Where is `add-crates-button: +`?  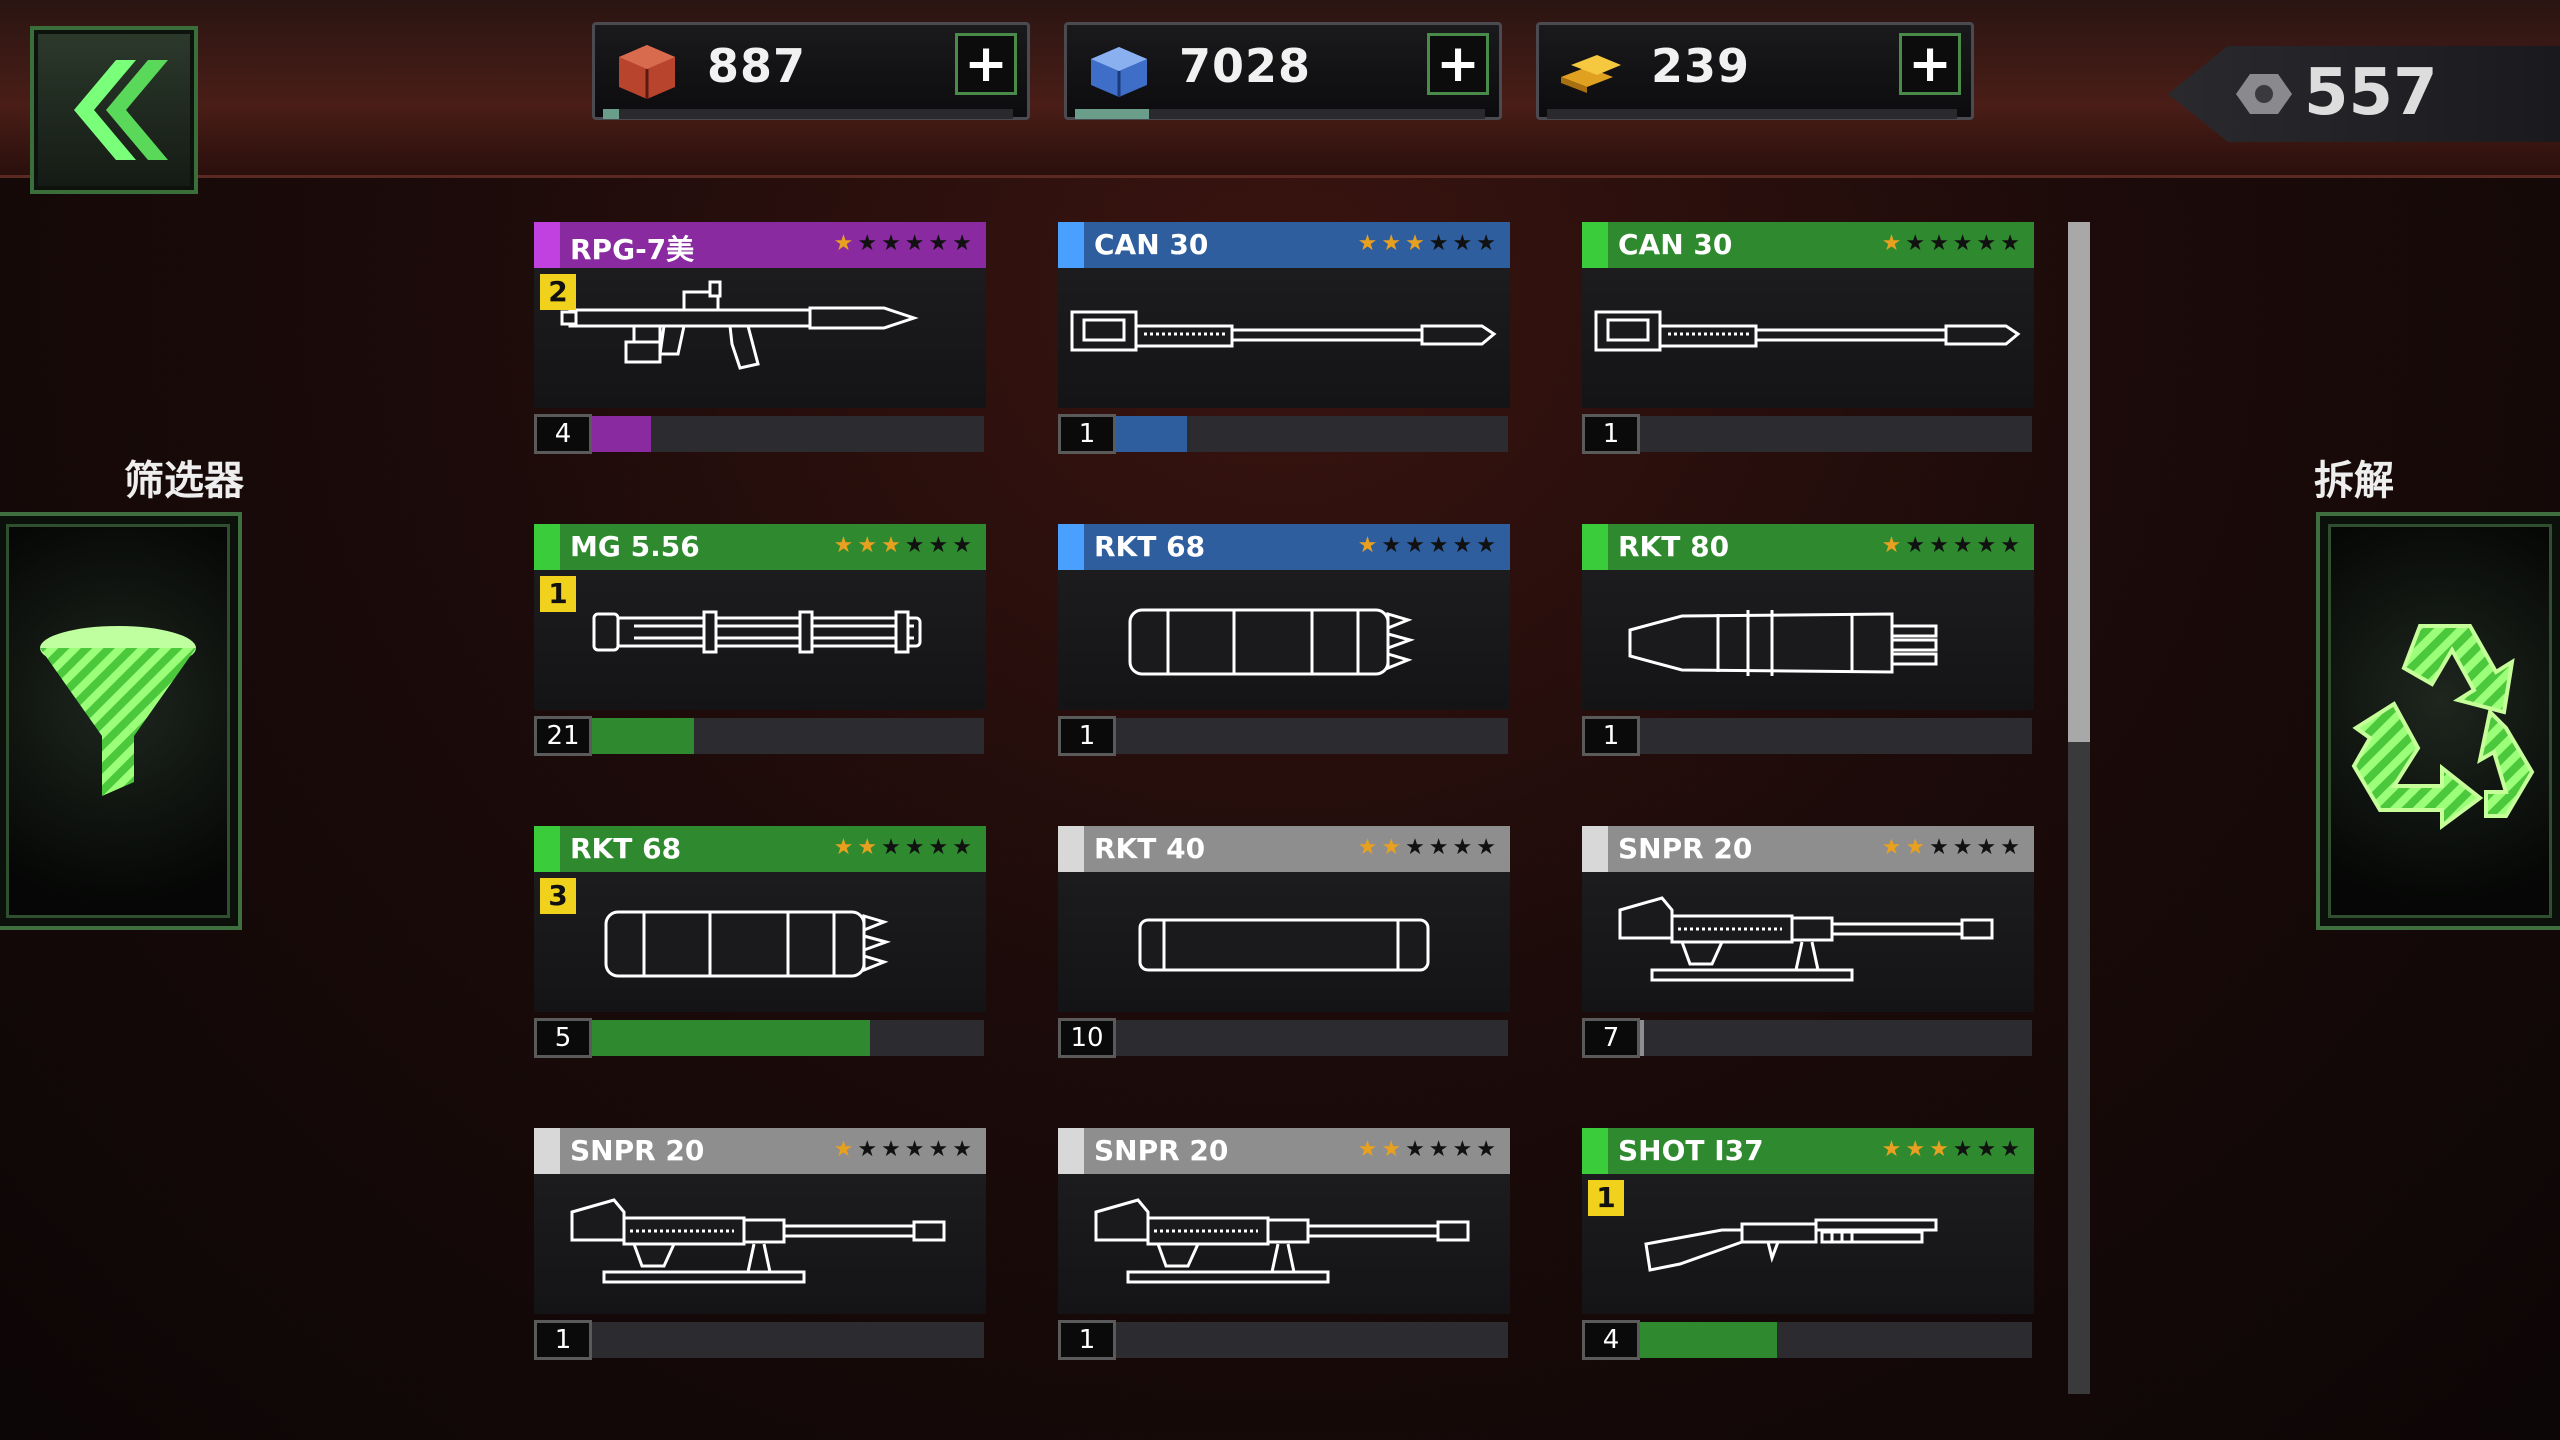 add-crates-button: + is located at coordinates (986, 64).